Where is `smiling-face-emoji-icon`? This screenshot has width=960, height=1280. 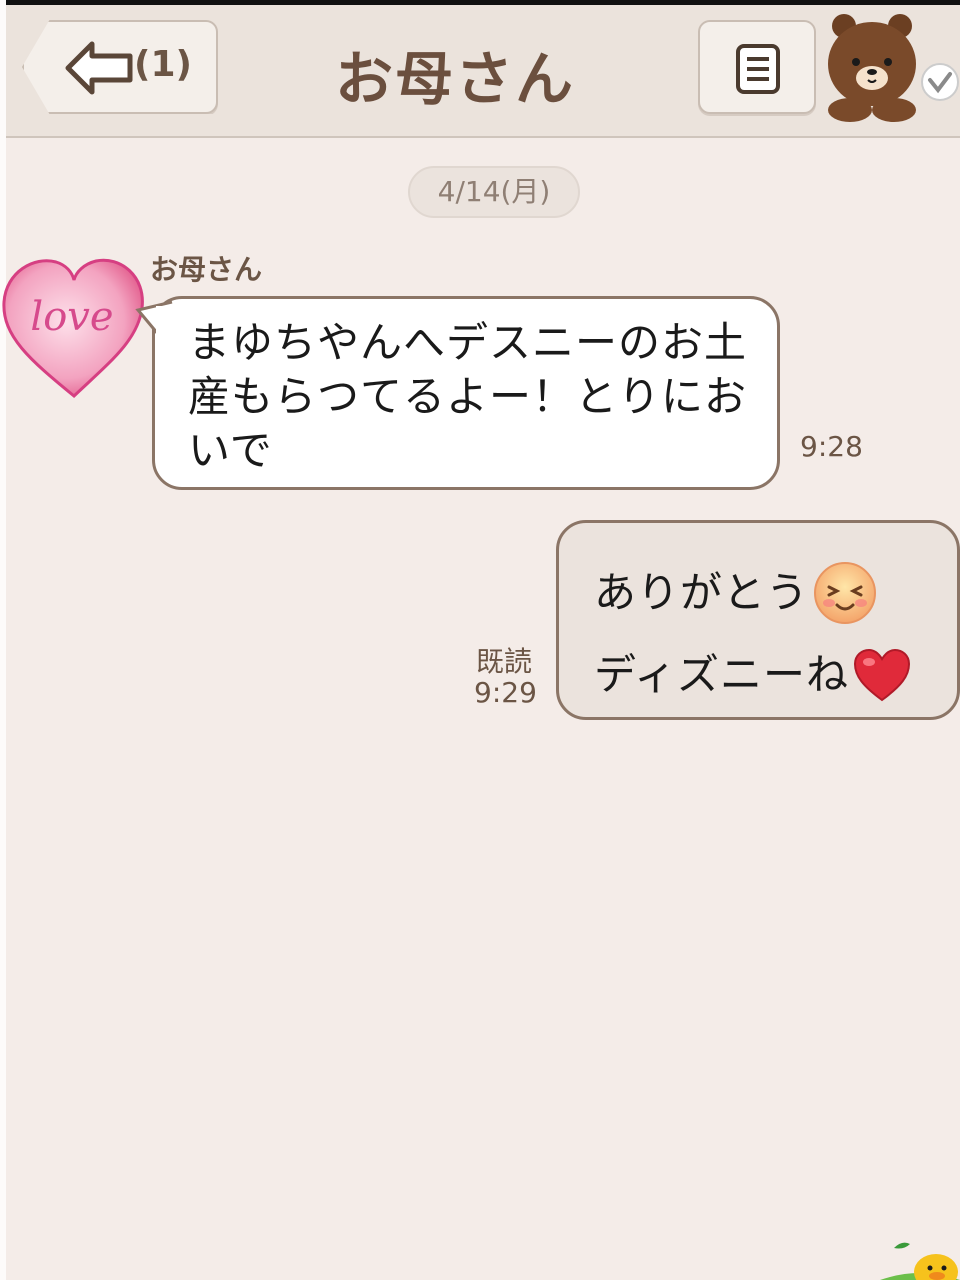
smiling-face-emoji-icon is located at coordinates (845, 593).